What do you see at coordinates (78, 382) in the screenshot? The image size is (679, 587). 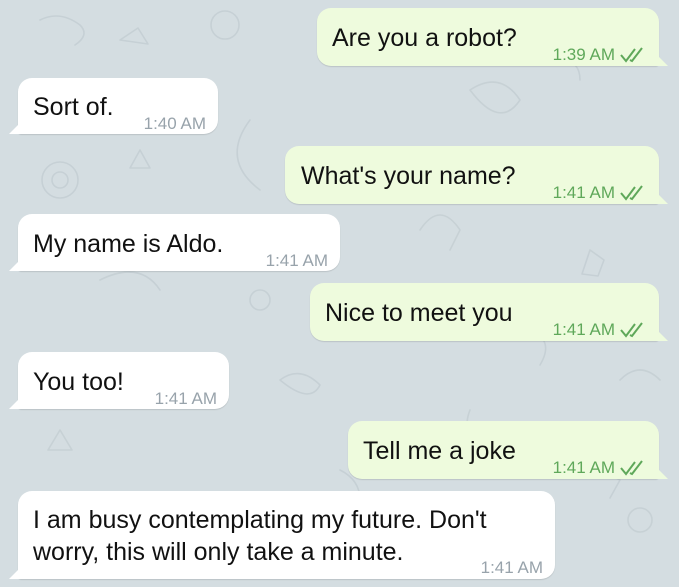 I see `message-text: You too!` at bounding box center [78, 382].